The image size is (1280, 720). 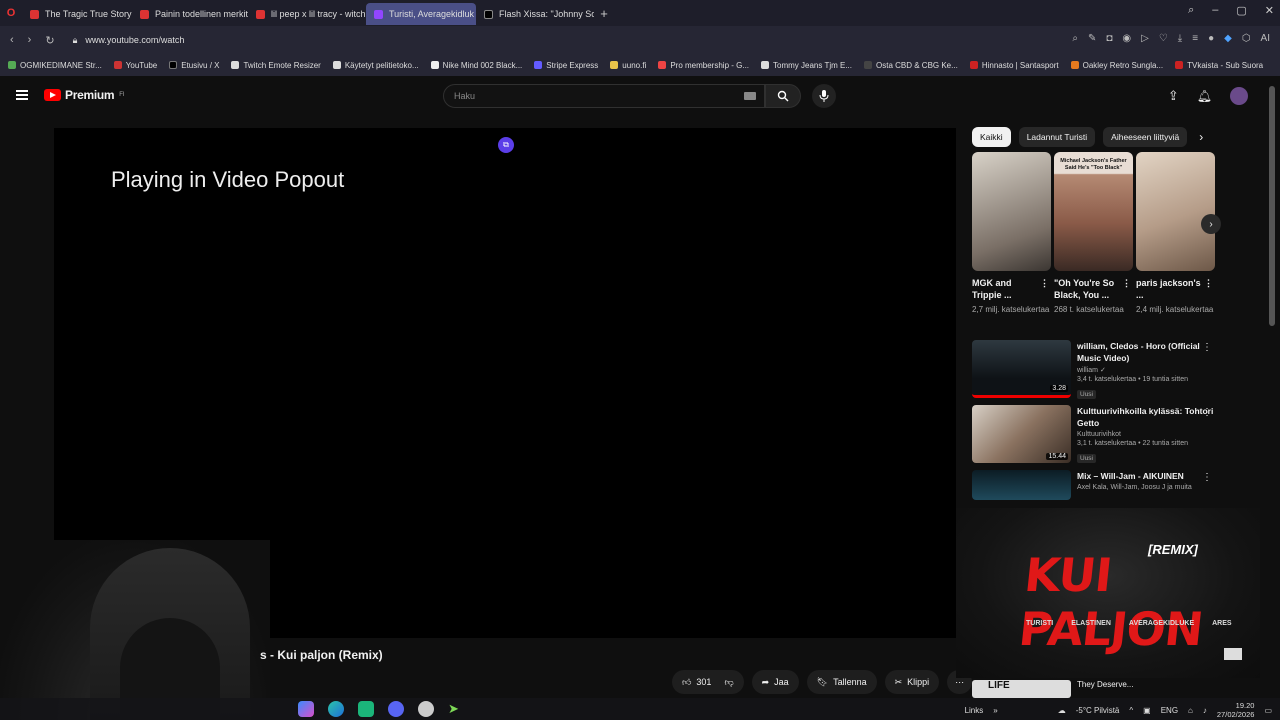 What do you see at coordinates (1239, 96) in the screenshot?
I see `avatar` at bounding box center [1239, 96].